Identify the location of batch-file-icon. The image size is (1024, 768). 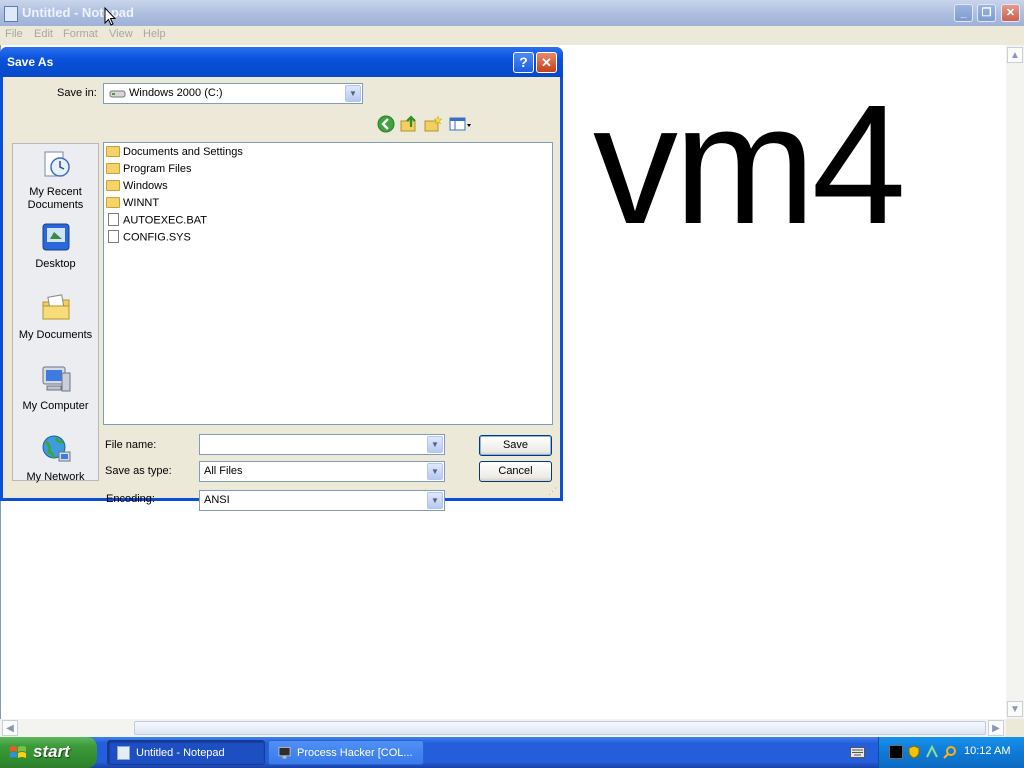
(113, 219).